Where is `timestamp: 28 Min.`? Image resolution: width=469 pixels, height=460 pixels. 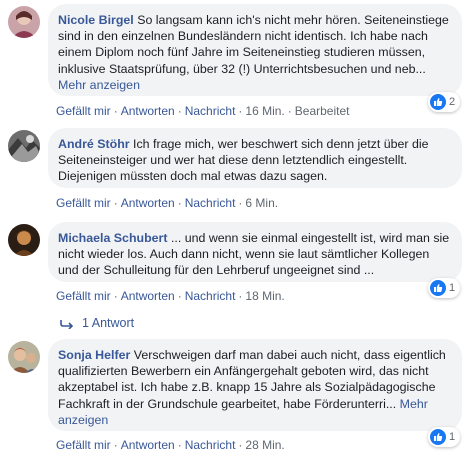
timestamp: 28 Min. is located at coordinates (264, 445).